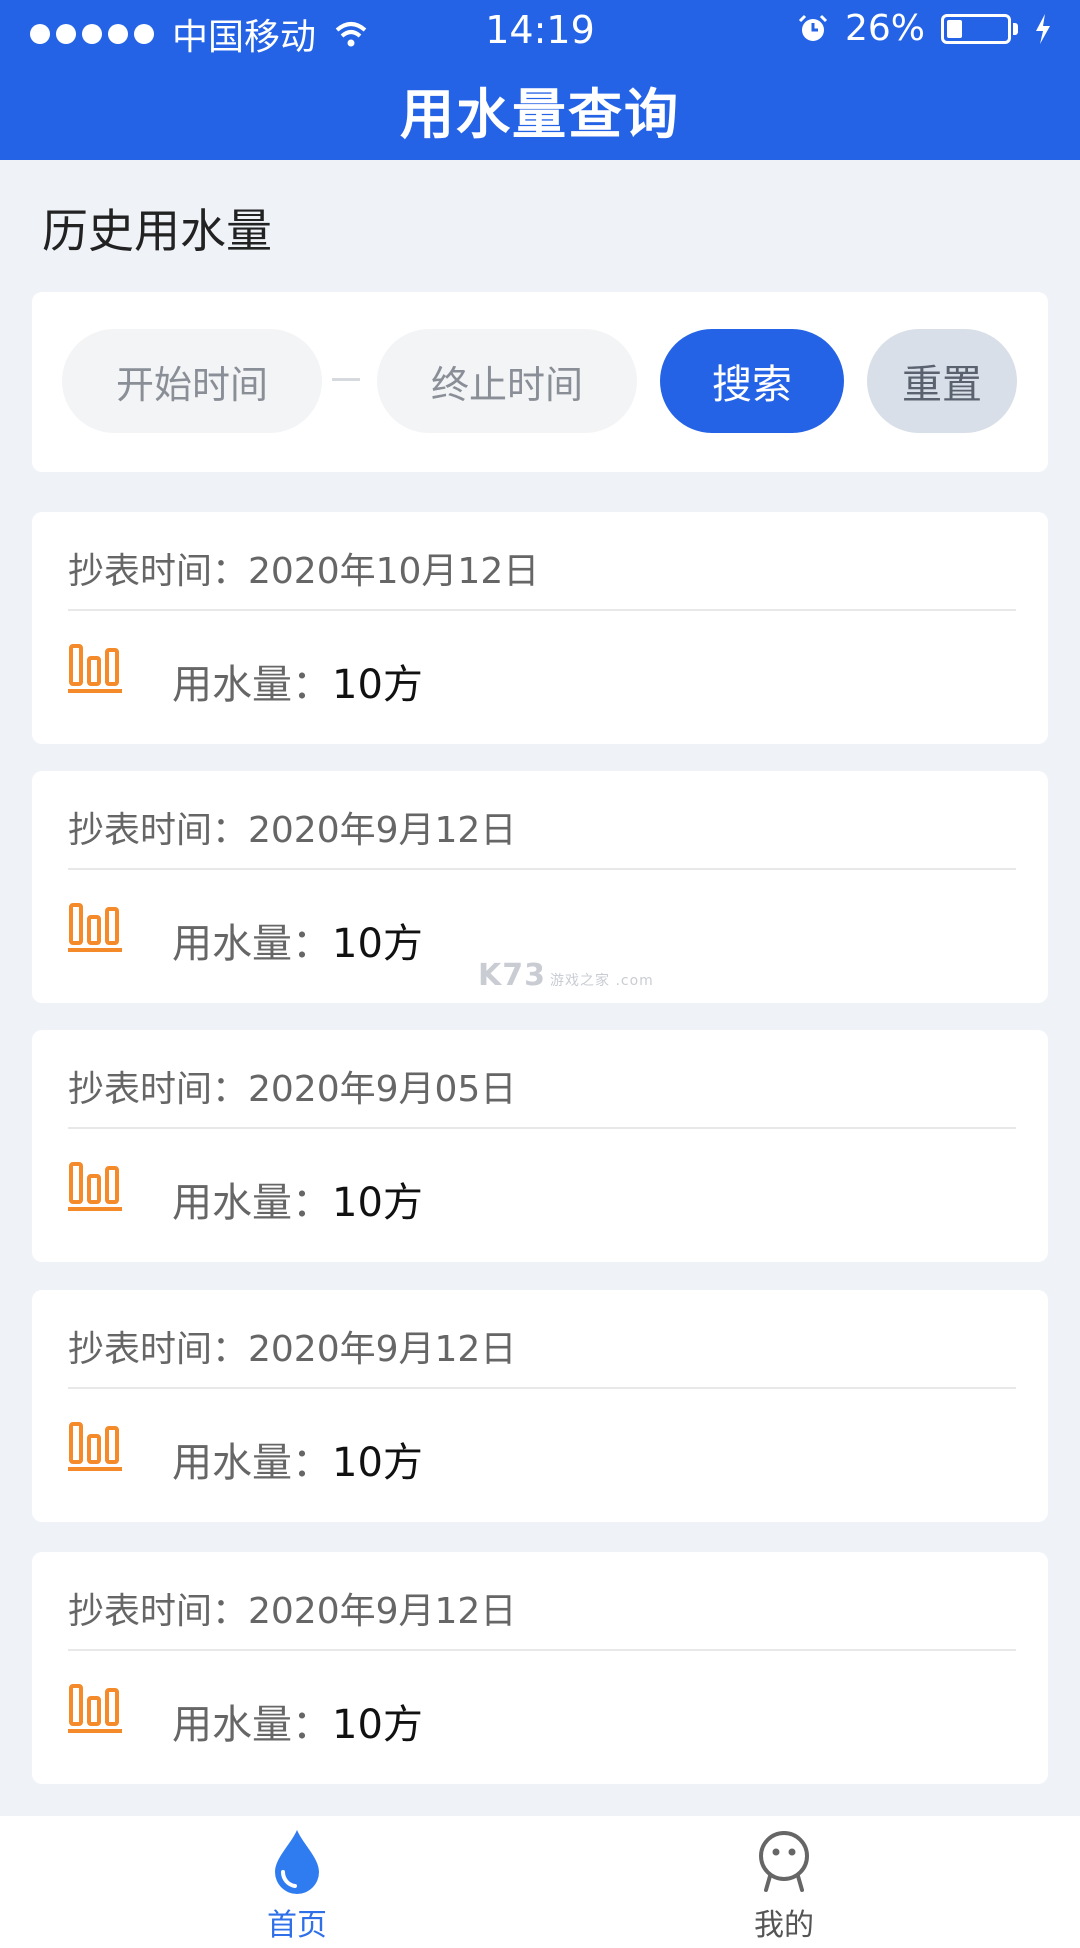 This screenshot has height=1948, width=1080. Describe the element at coordinates (784, 1861) in the screenshot. I see `user-face-icon` at that location.